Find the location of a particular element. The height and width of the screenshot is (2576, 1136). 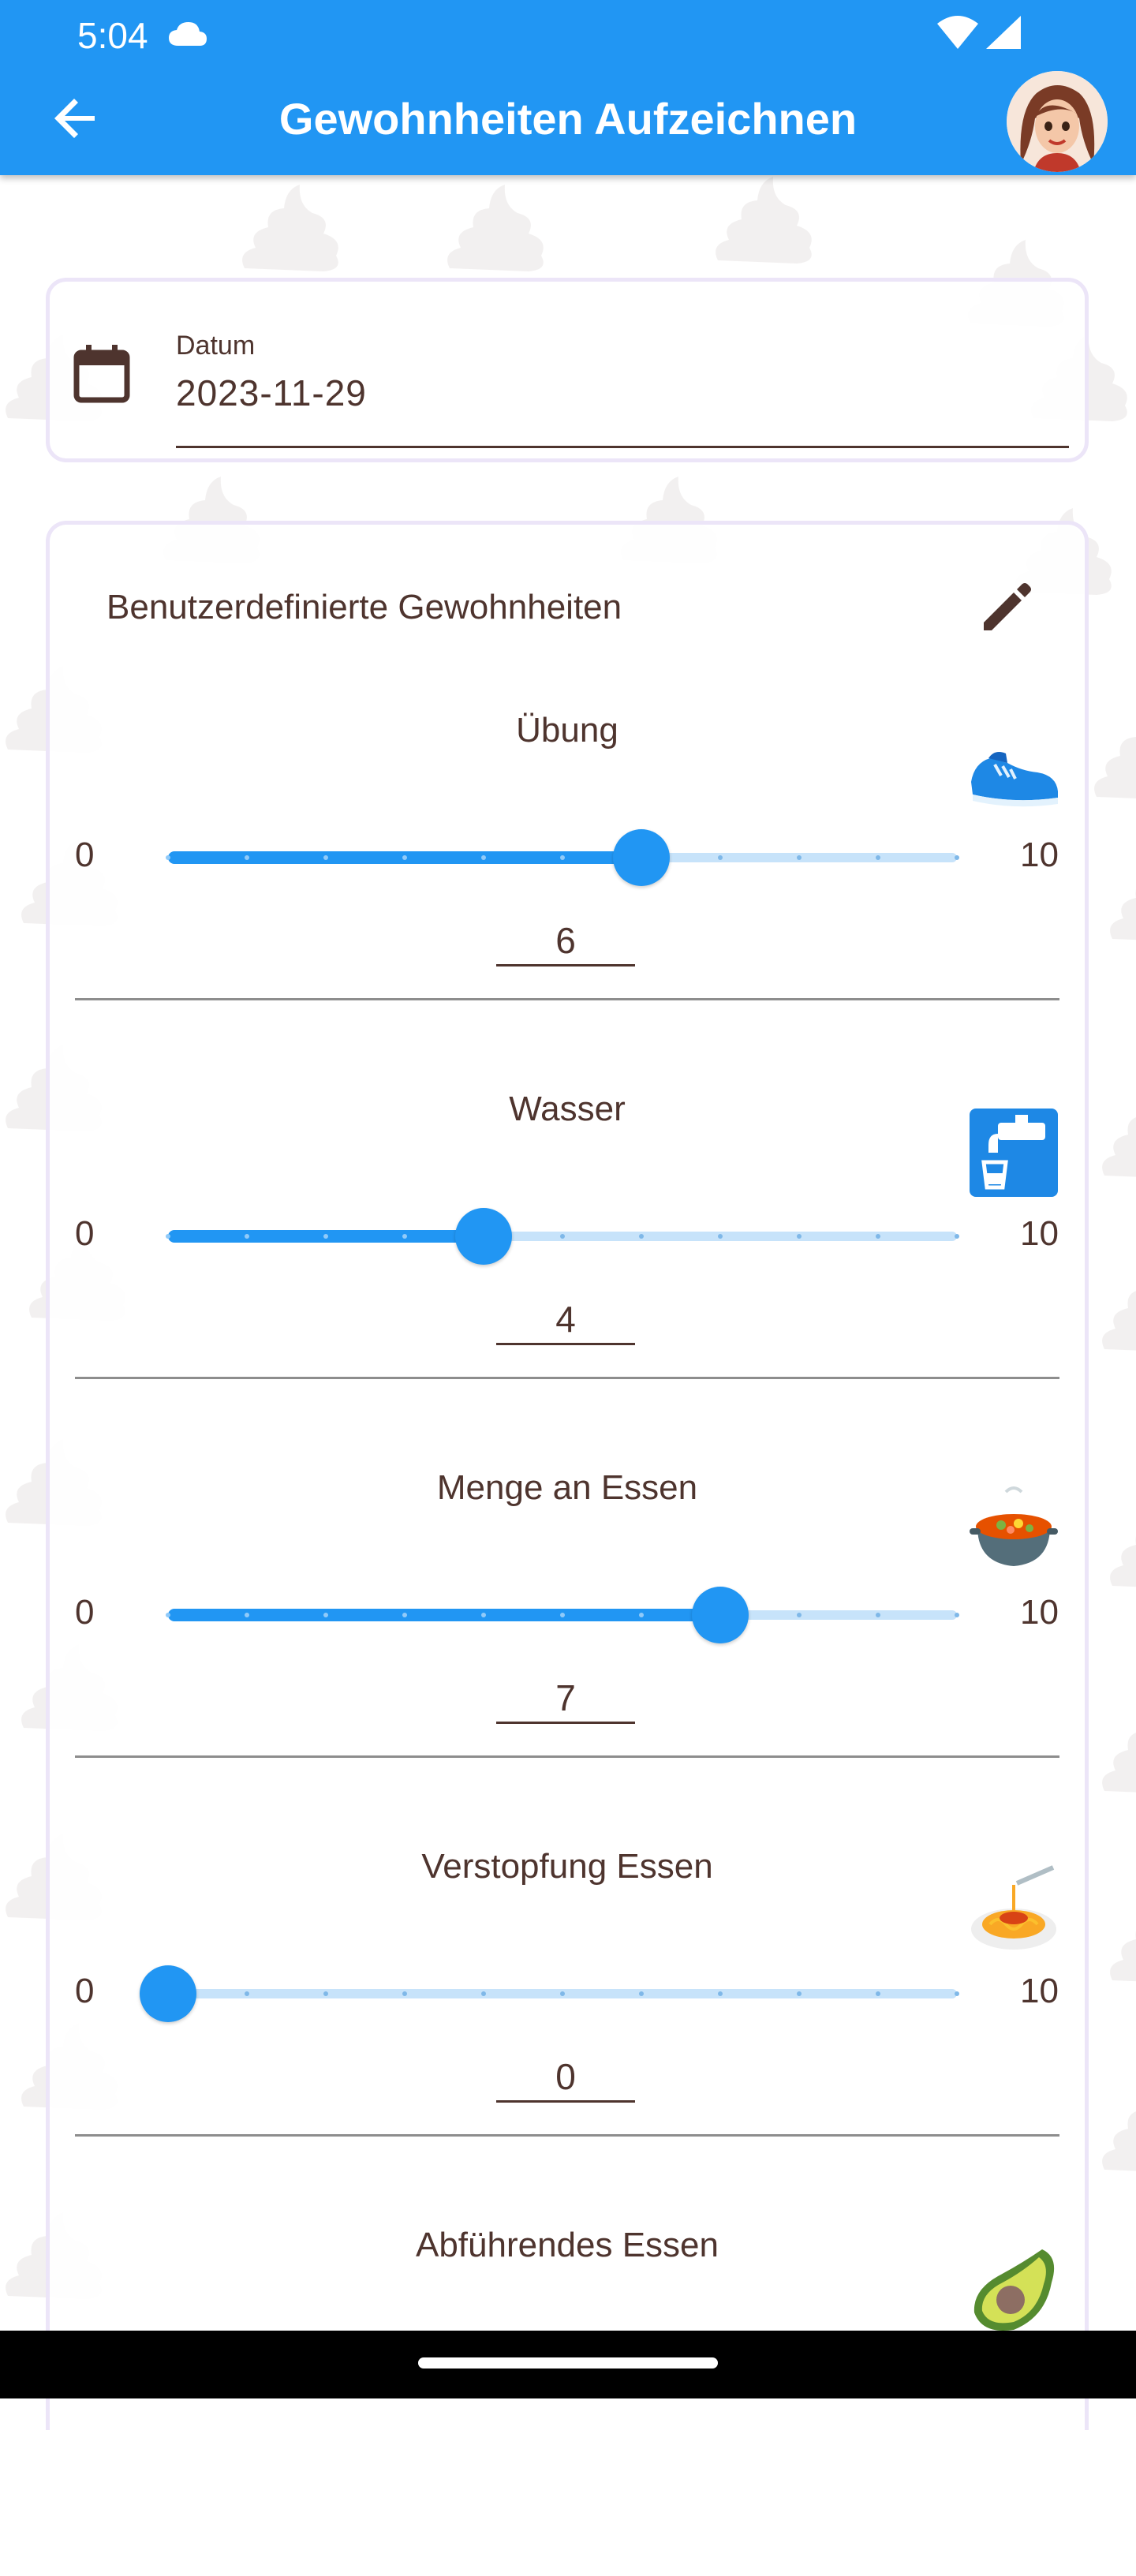

habit-item-verstopfung-essen: Verstopfung Essen 0 10 0 is located at coordinates (567, 2008).